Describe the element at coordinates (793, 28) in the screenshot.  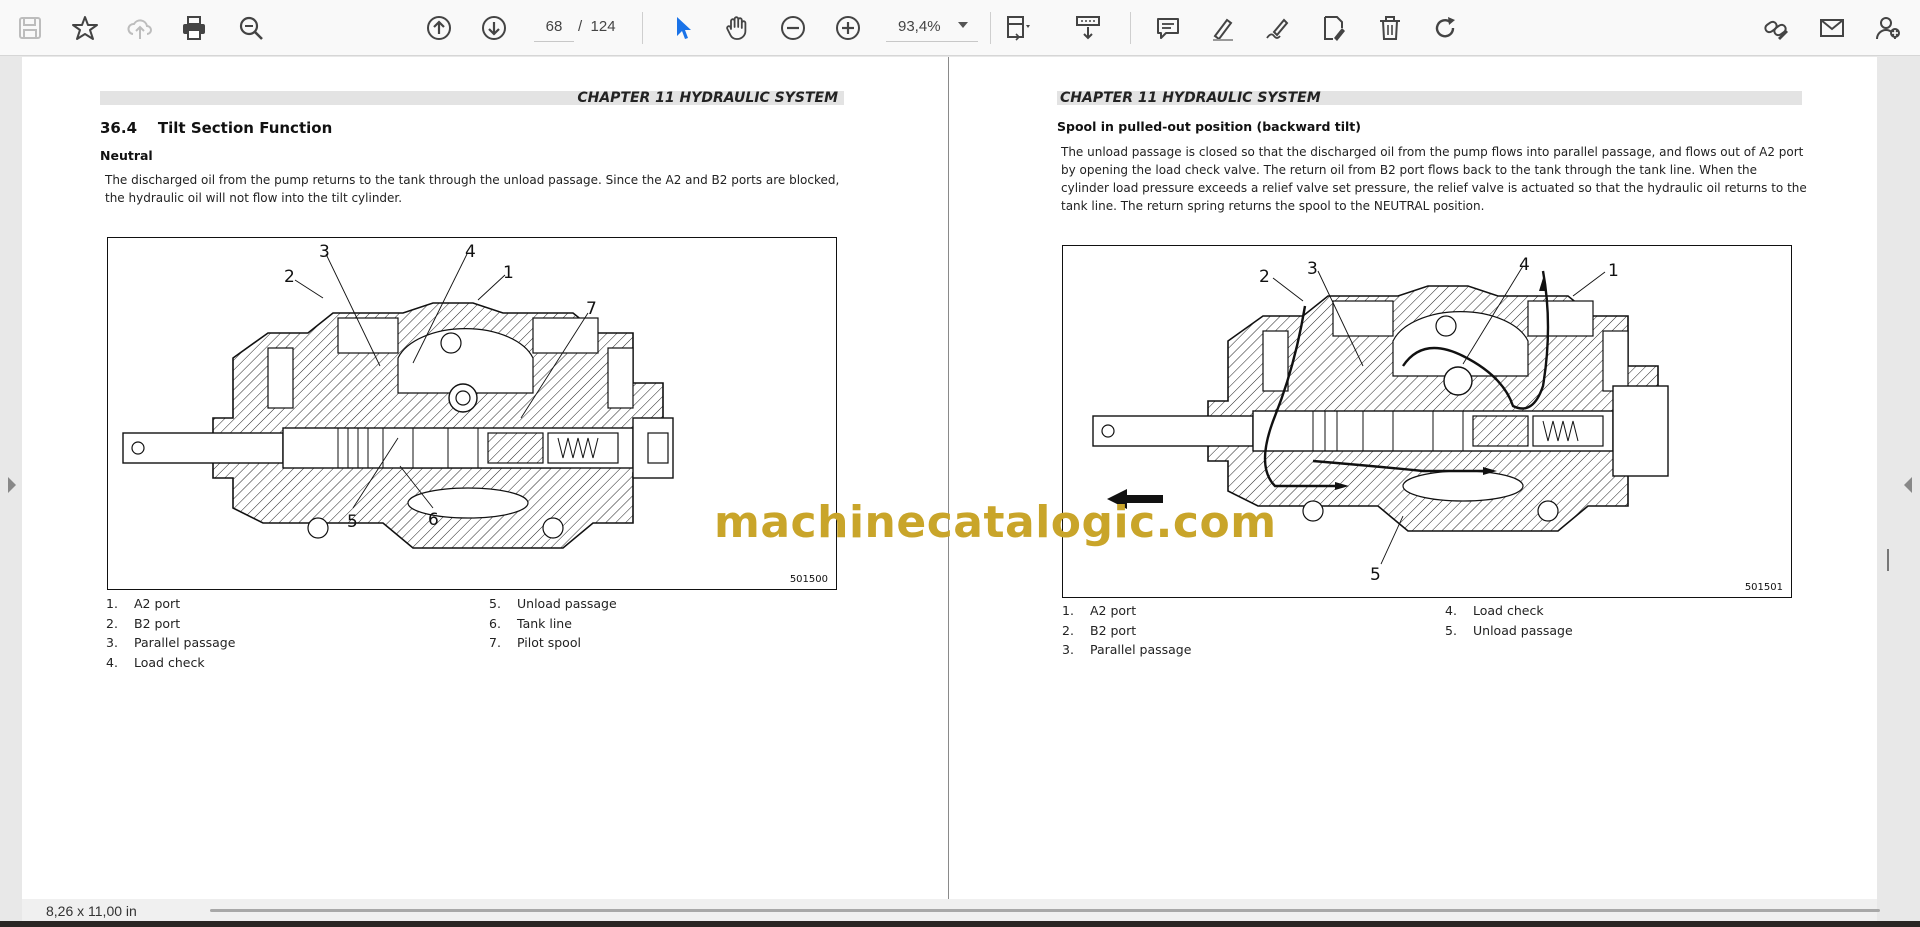
I see `zoom-out-icon` at that location.